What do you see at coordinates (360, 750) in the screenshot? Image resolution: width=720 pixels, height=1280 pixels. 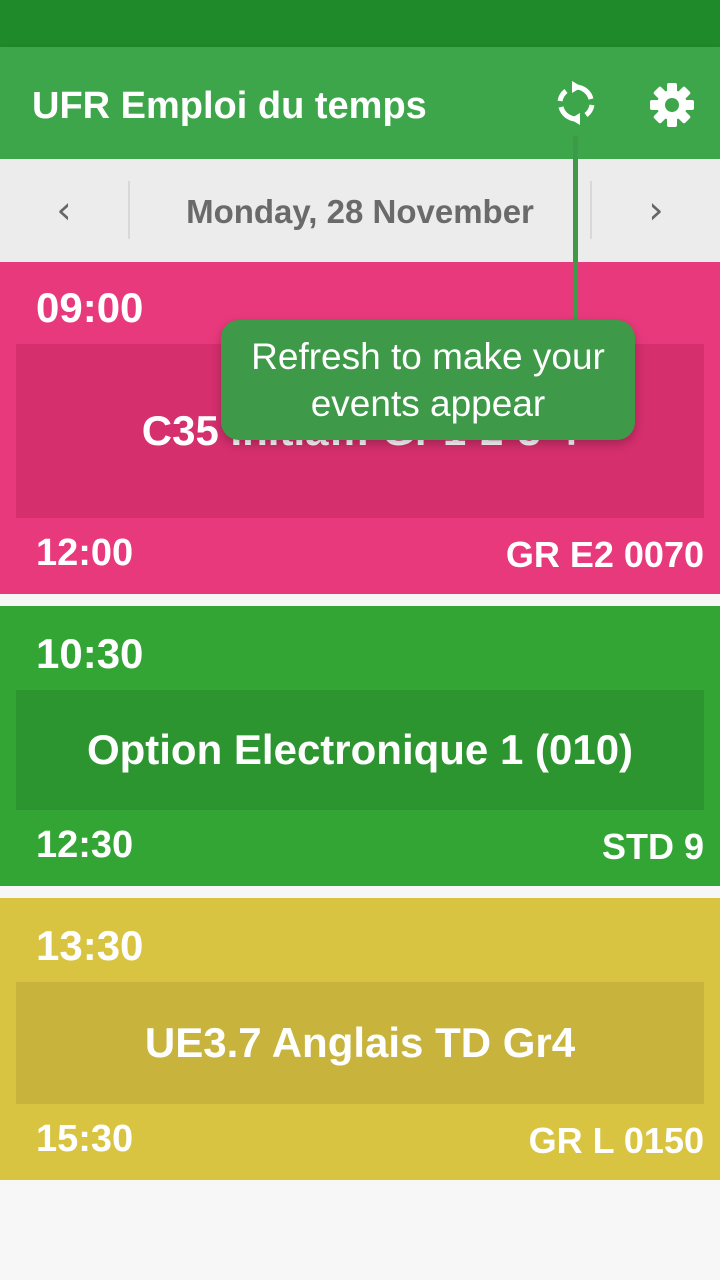 I see `event-title: Option Electronique 1 (010)` at bounding box center [360, 750].